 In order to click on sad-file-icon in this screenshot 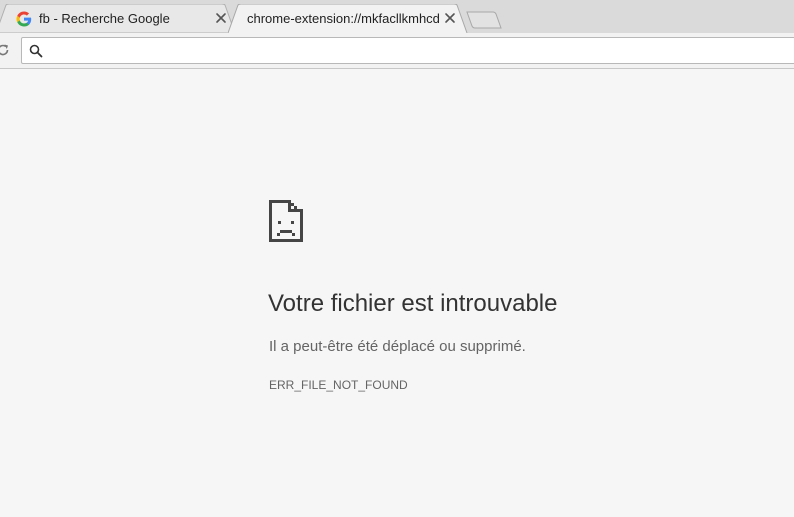, I will do `click(286, 221)`.